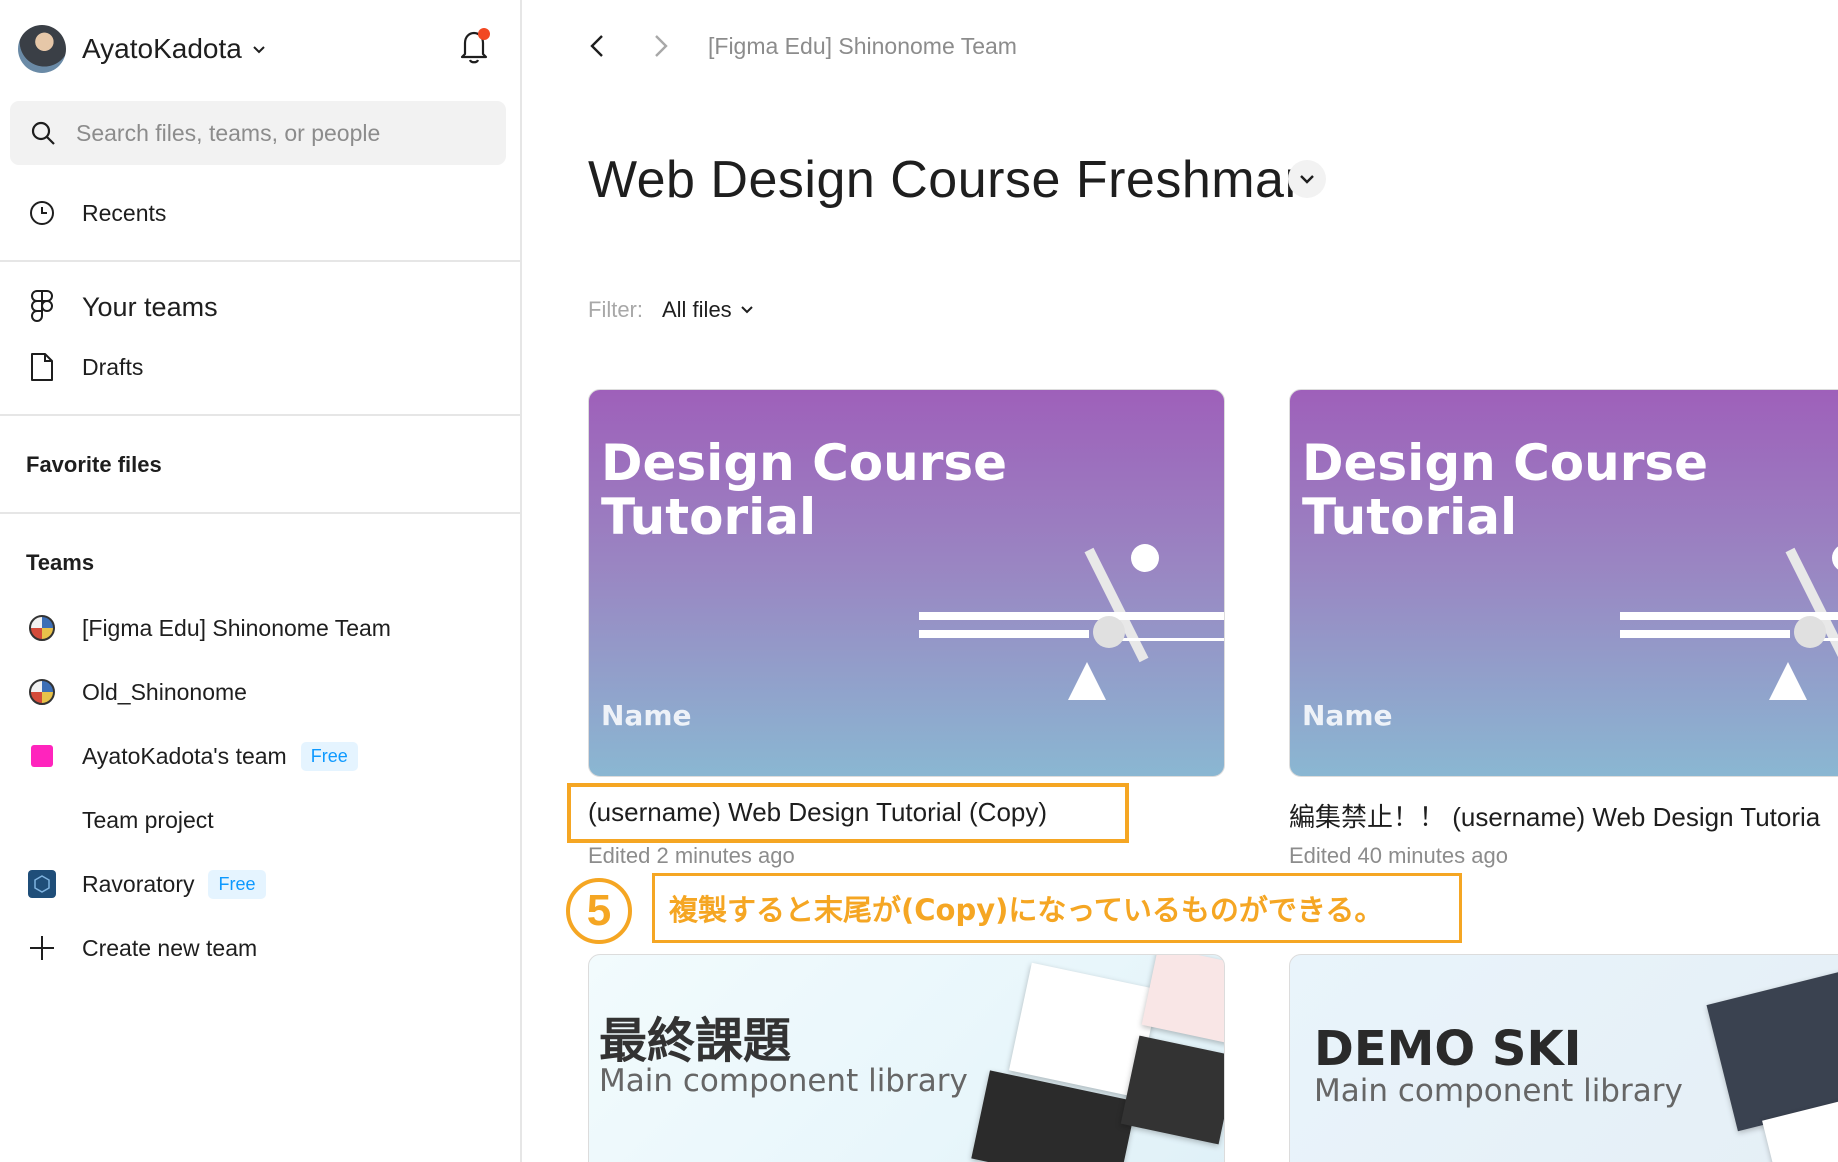 This screenshot has width=1838, height=1162. What do you see at coordinates (148, 819) in the screenshot?
I see `project-name: Team project` at bounding box center [148, 819].